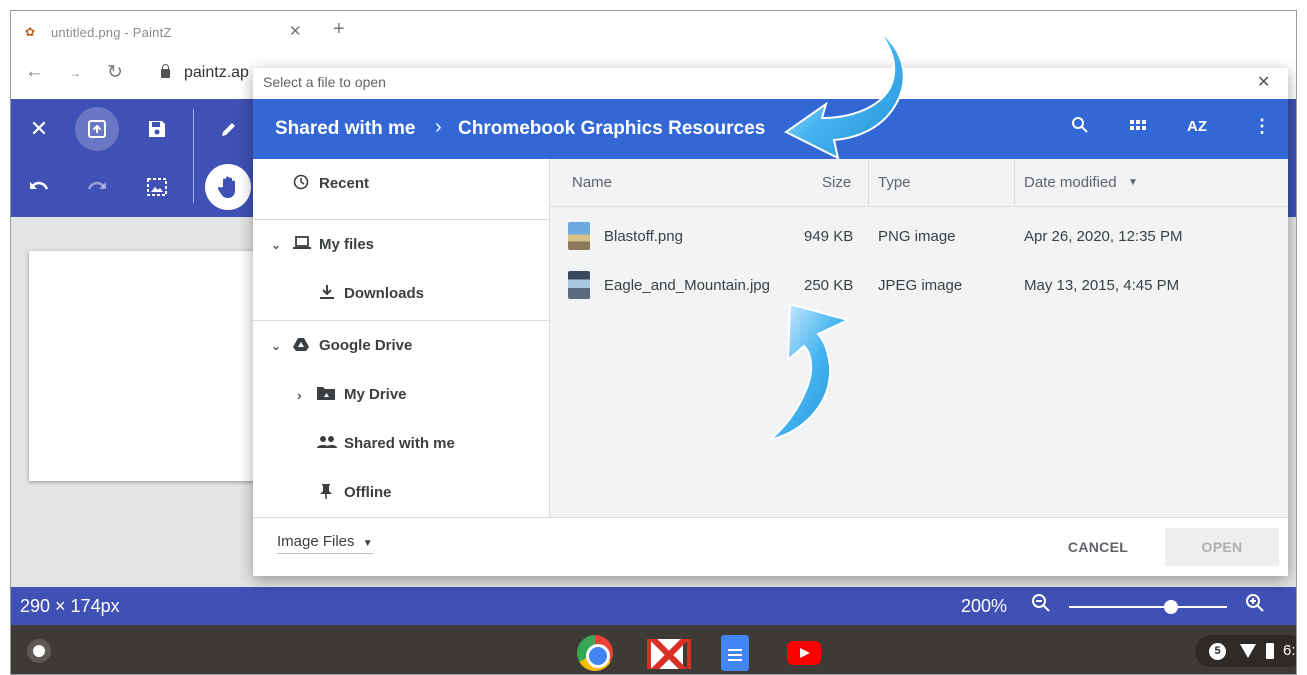  What do you see at coordinates (228, 187) in the screenshot?
I see `hand-icon` at bounding box center [228, 187].